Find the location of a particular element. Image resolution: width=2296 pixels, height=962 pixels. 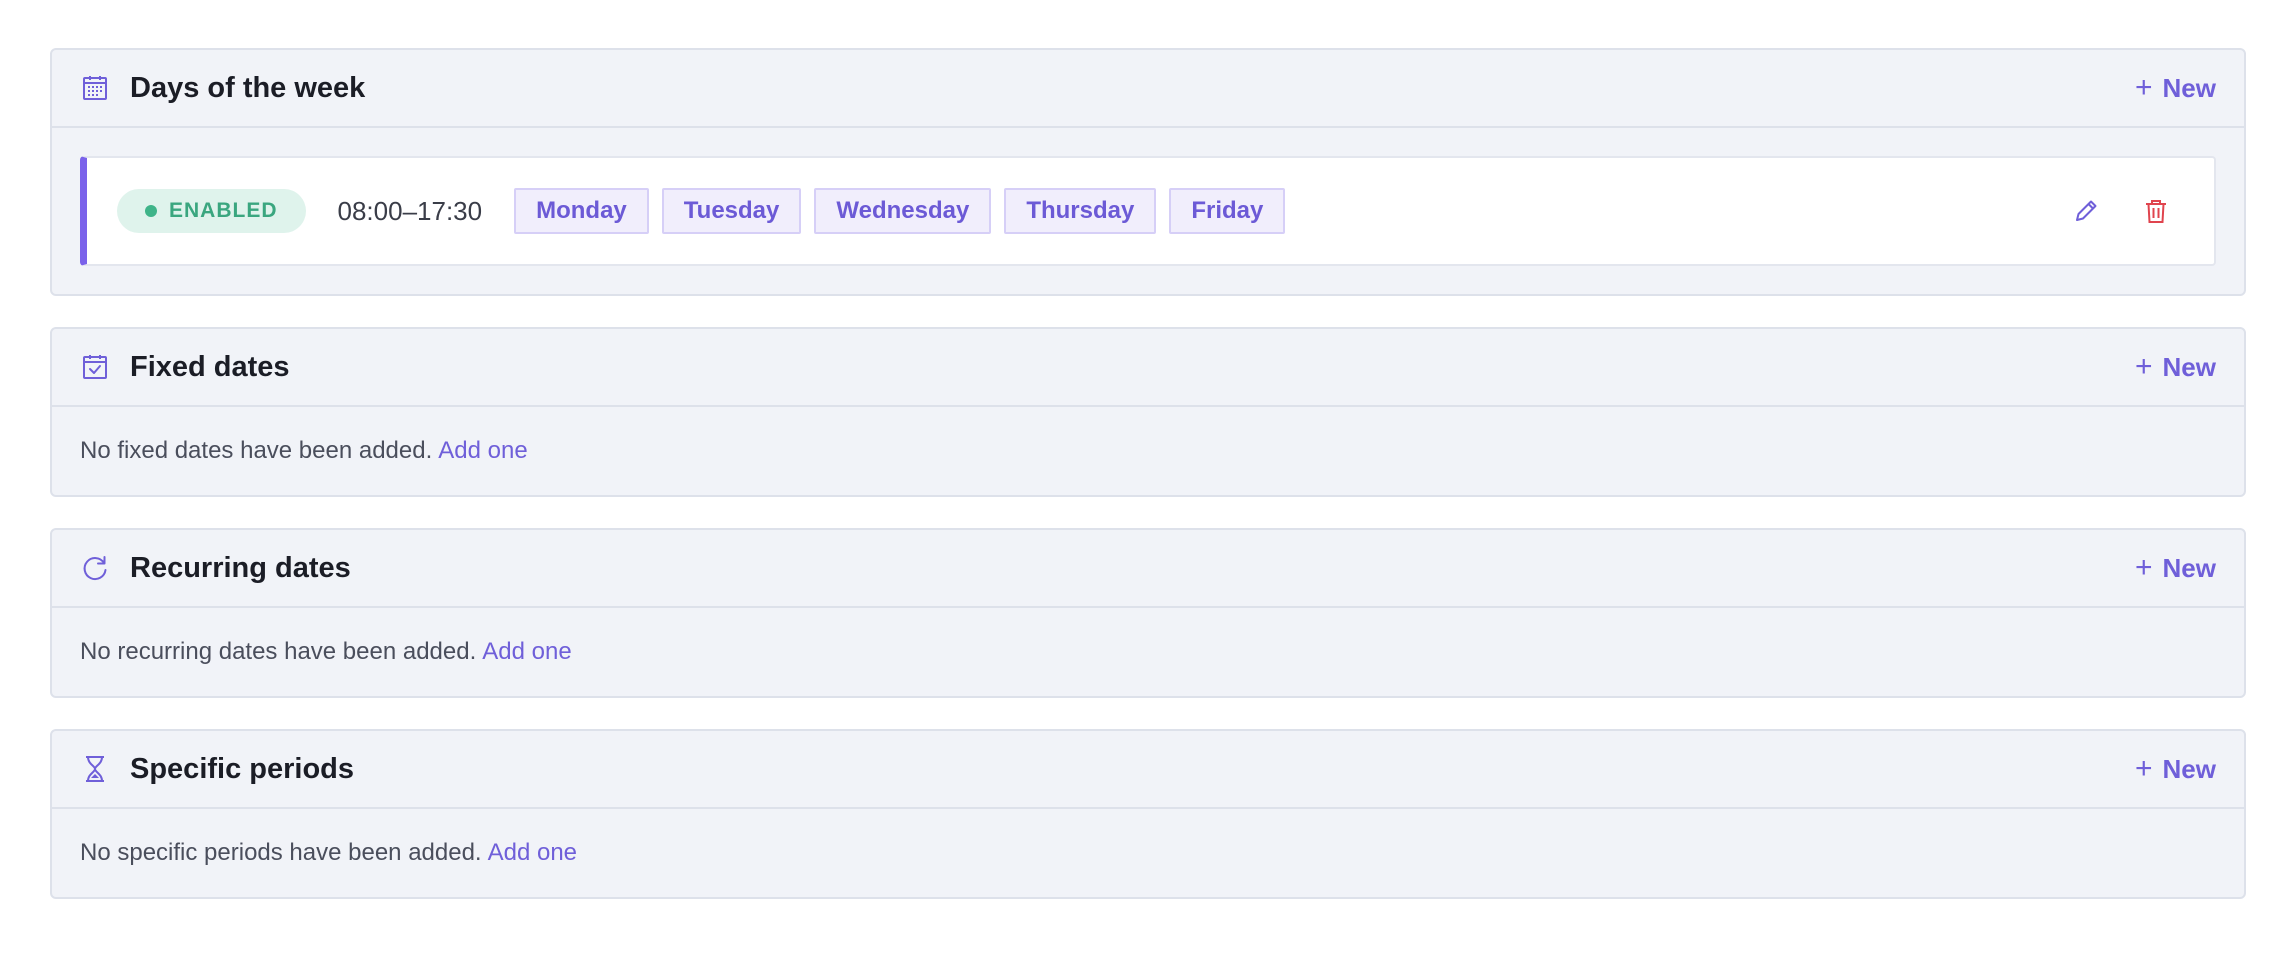

status-dot-icon is located at coordinates (151, 211).